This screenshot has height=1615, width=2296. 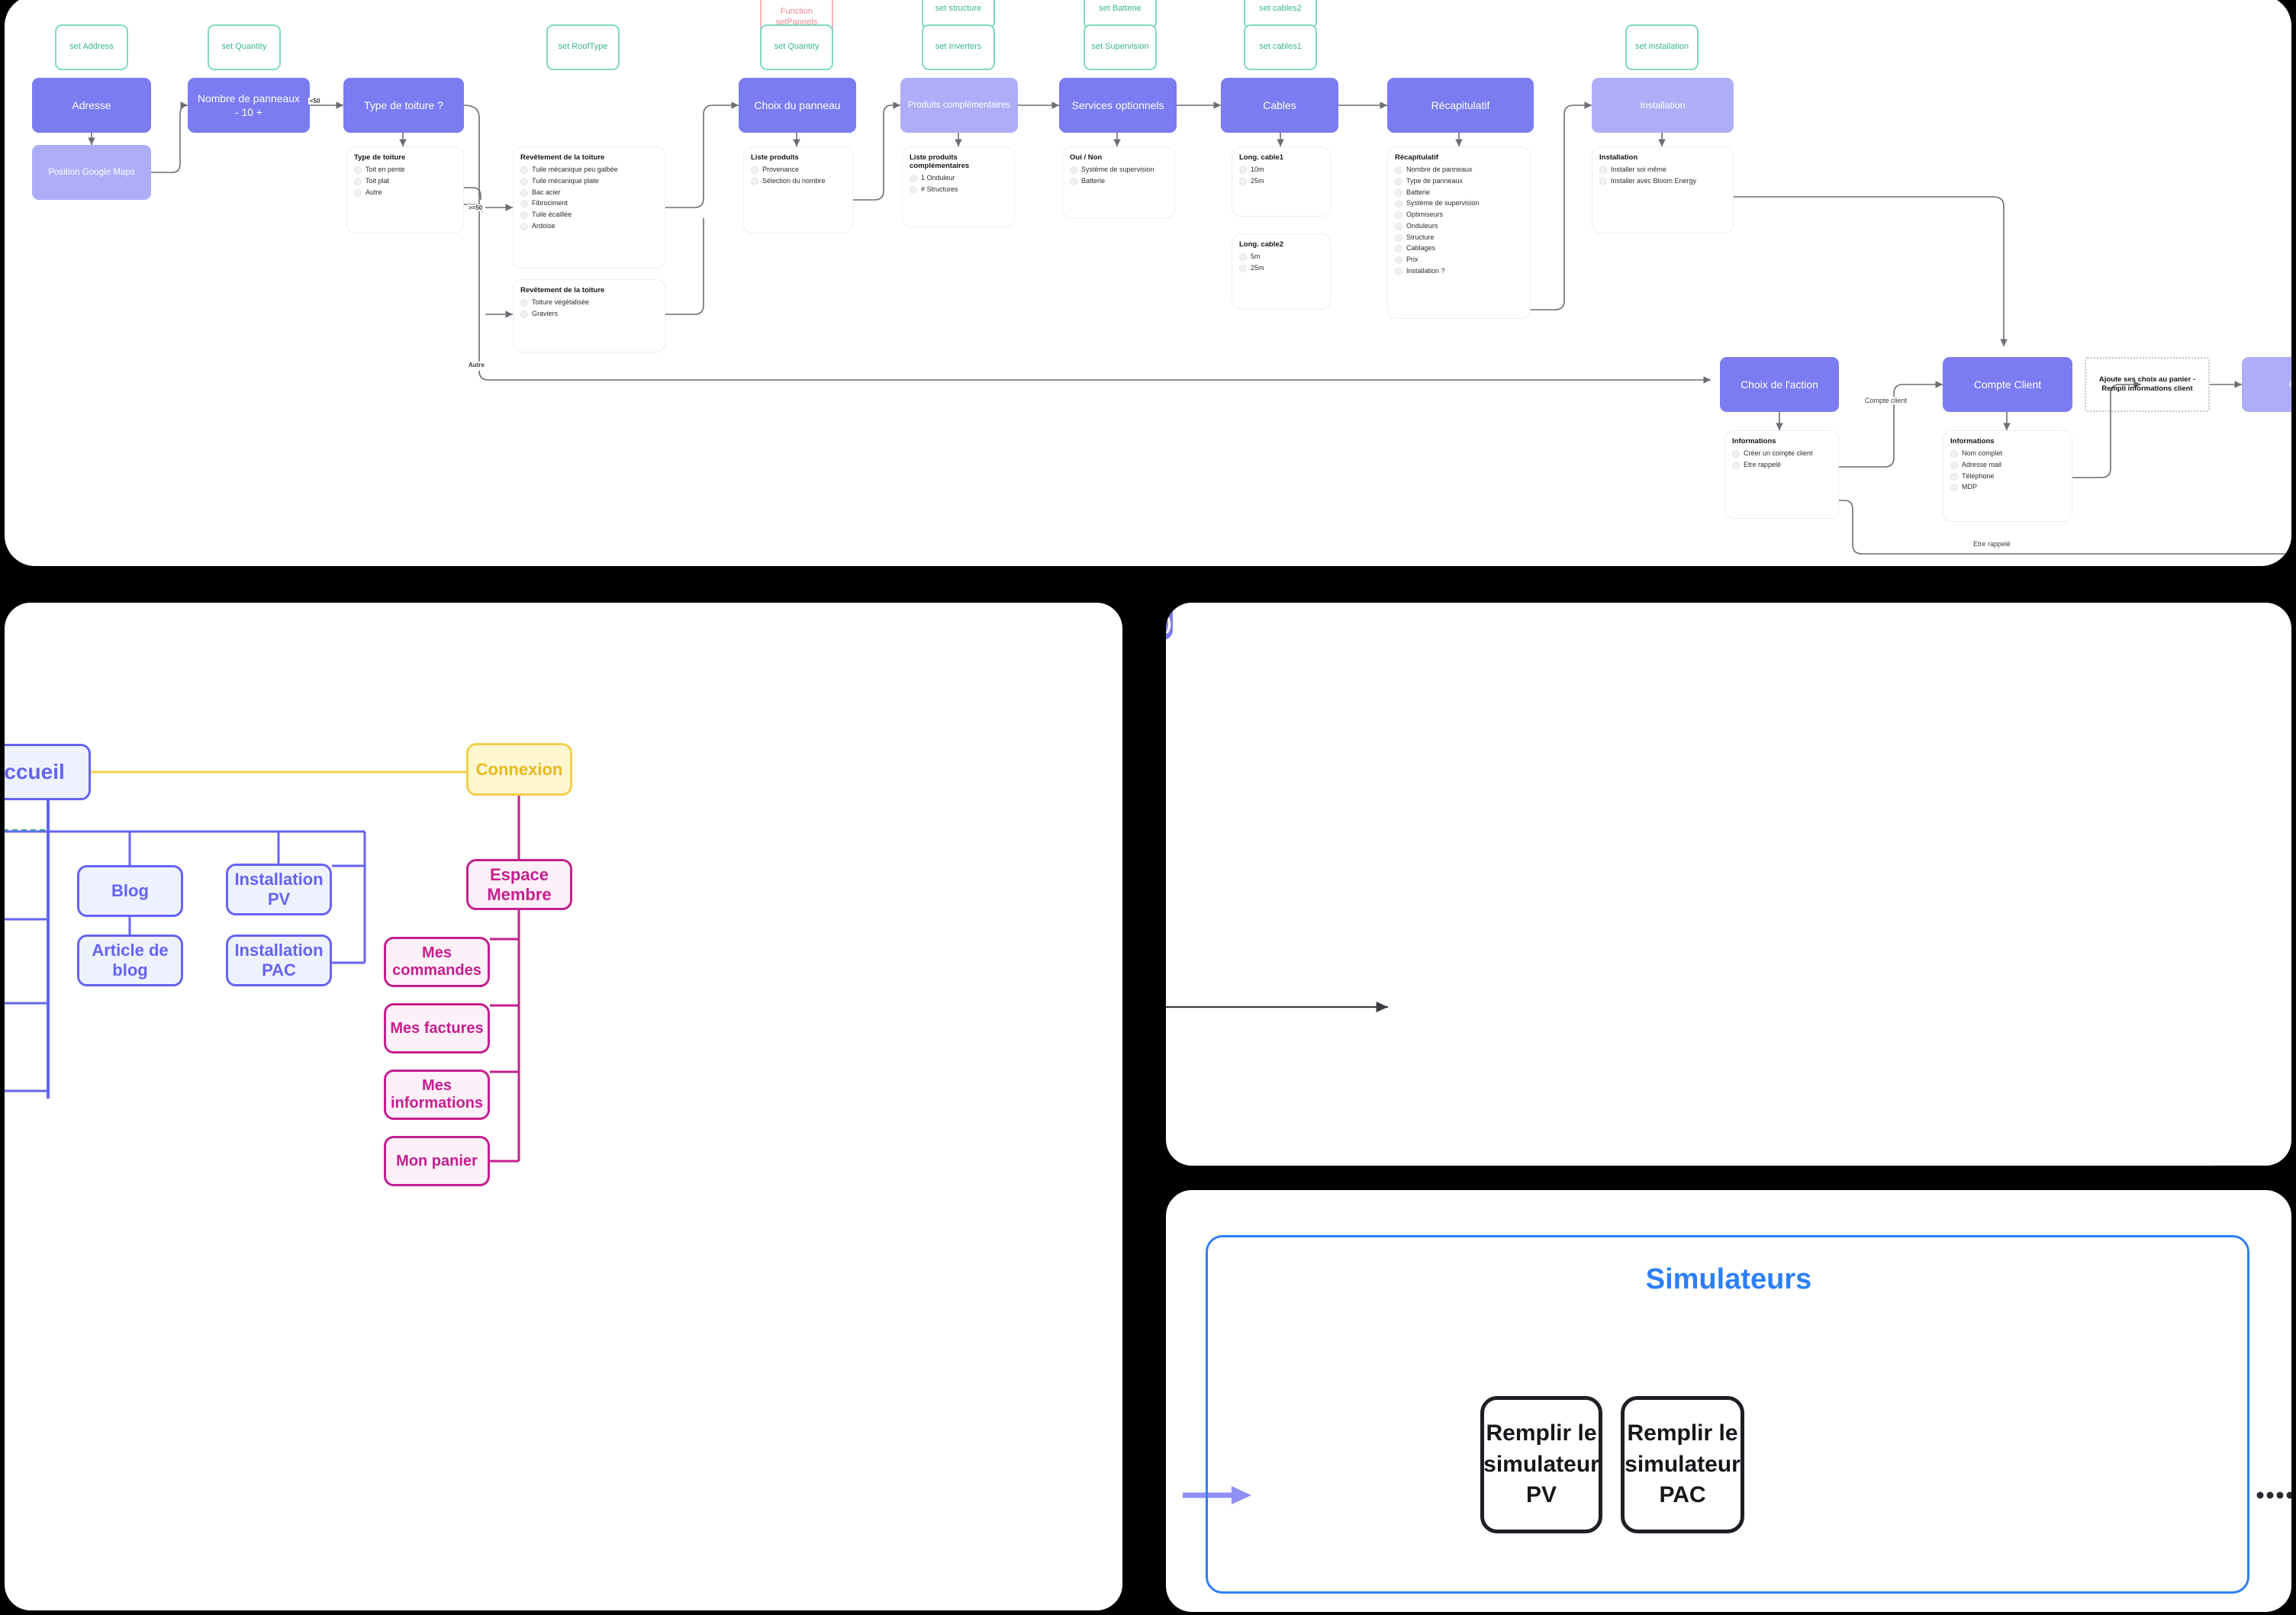 I want to click on flow-step-compte-client: Compte Client, so click(x=2007, y=384).